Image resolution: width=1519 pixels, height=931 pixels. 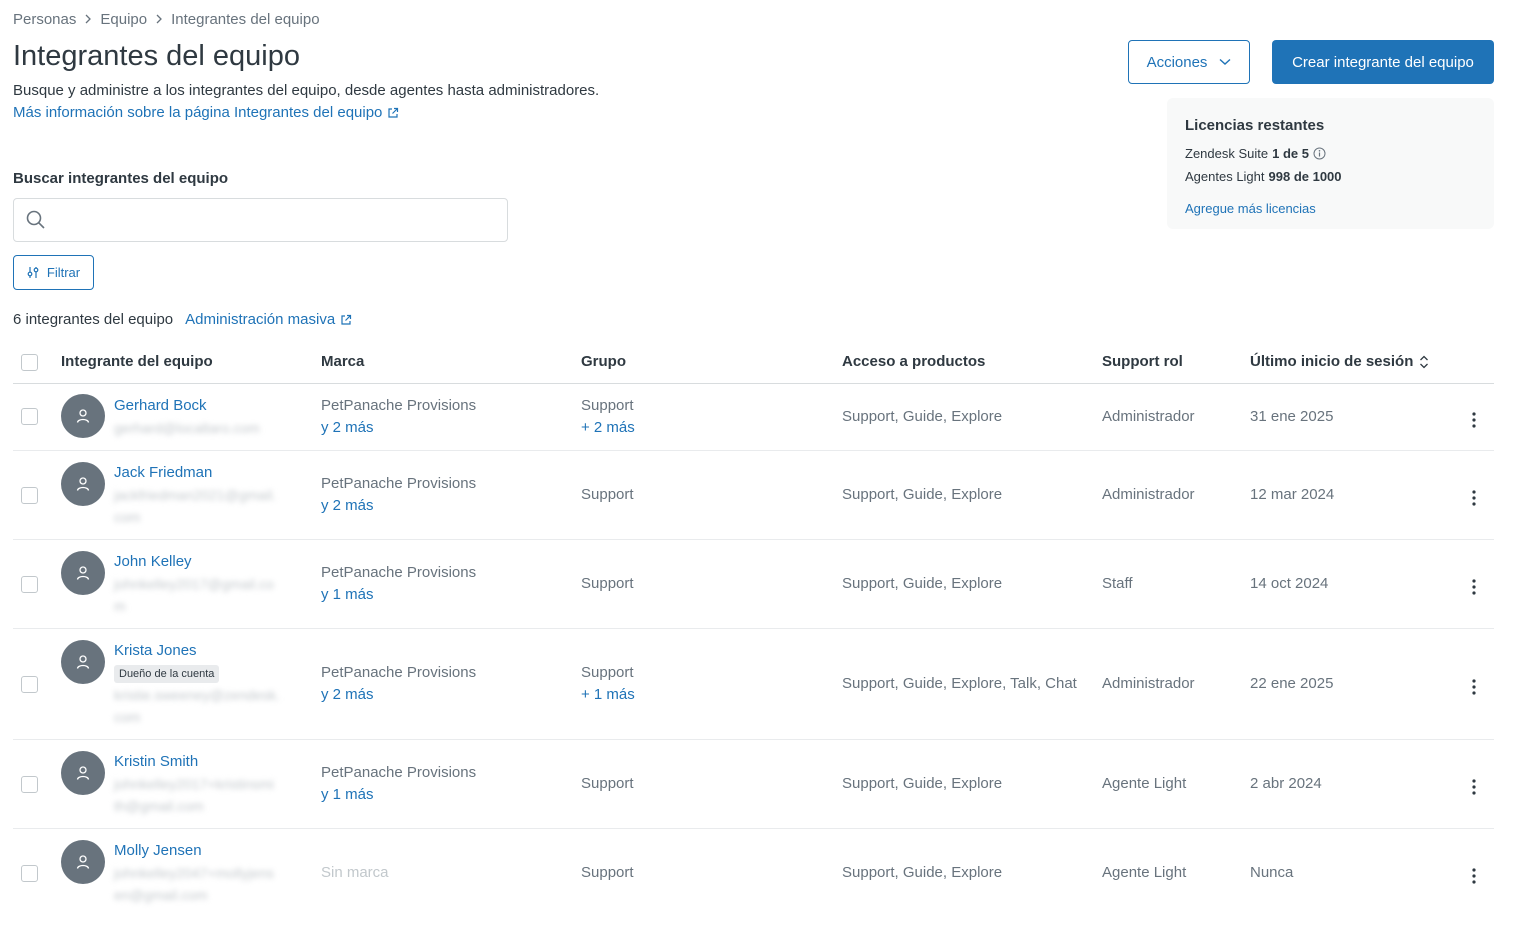 What do you see at coordinates (1339, 361) in the screenshot?
I see `col-header-last-login: Último inicio de sesión` at bounding box center [1339, 361].